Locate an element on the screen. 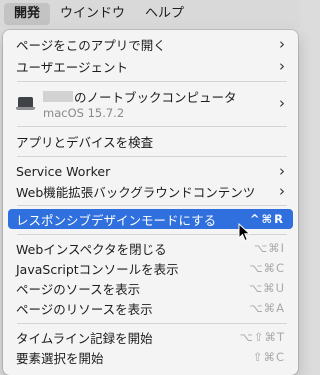 This screenshot has height=375, width=320. menu-item-label: Web機能拡張バックグラウンドコンテンツ is located at coordinates (136, 192).